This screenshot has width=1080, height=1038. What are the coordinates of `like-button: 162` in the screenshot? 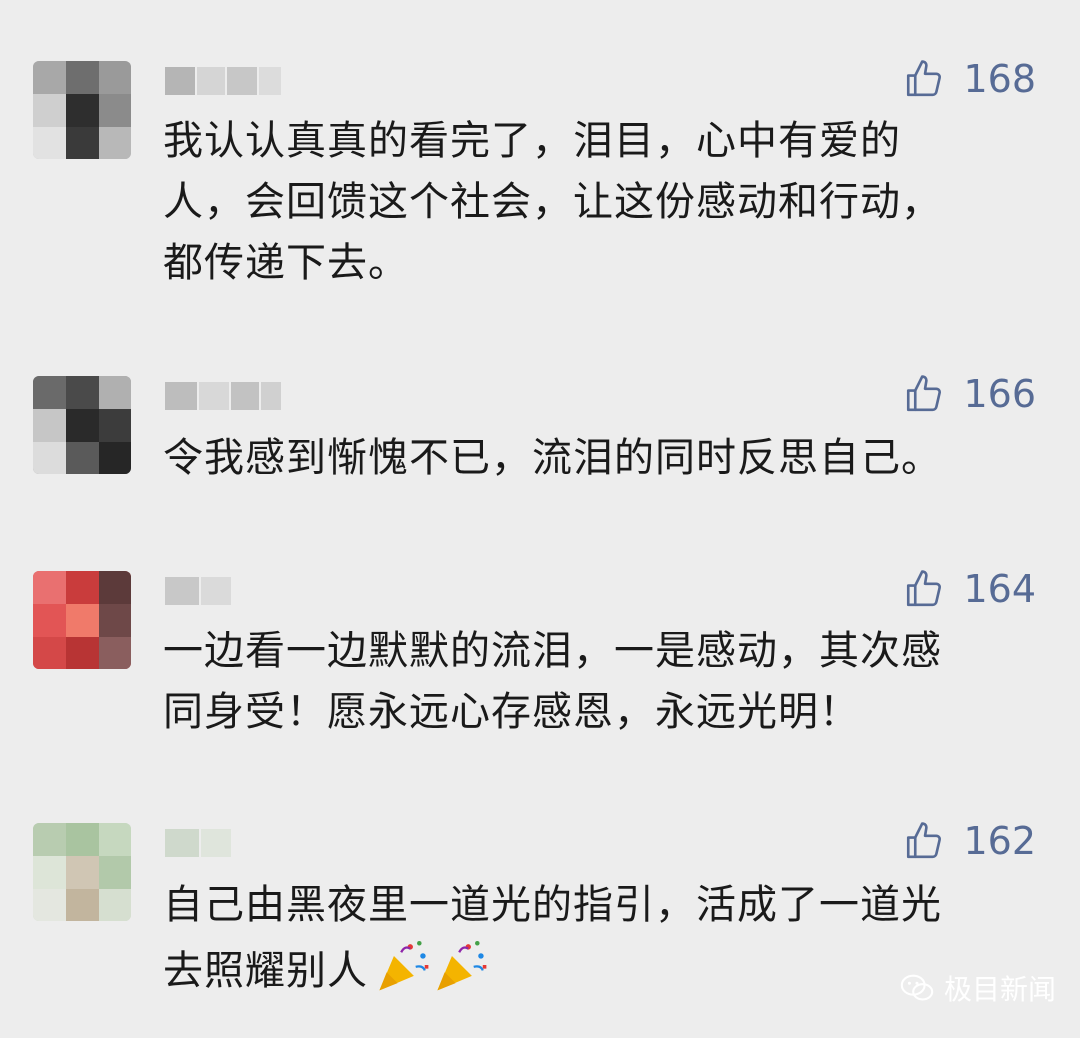 It's located at (969, 841).